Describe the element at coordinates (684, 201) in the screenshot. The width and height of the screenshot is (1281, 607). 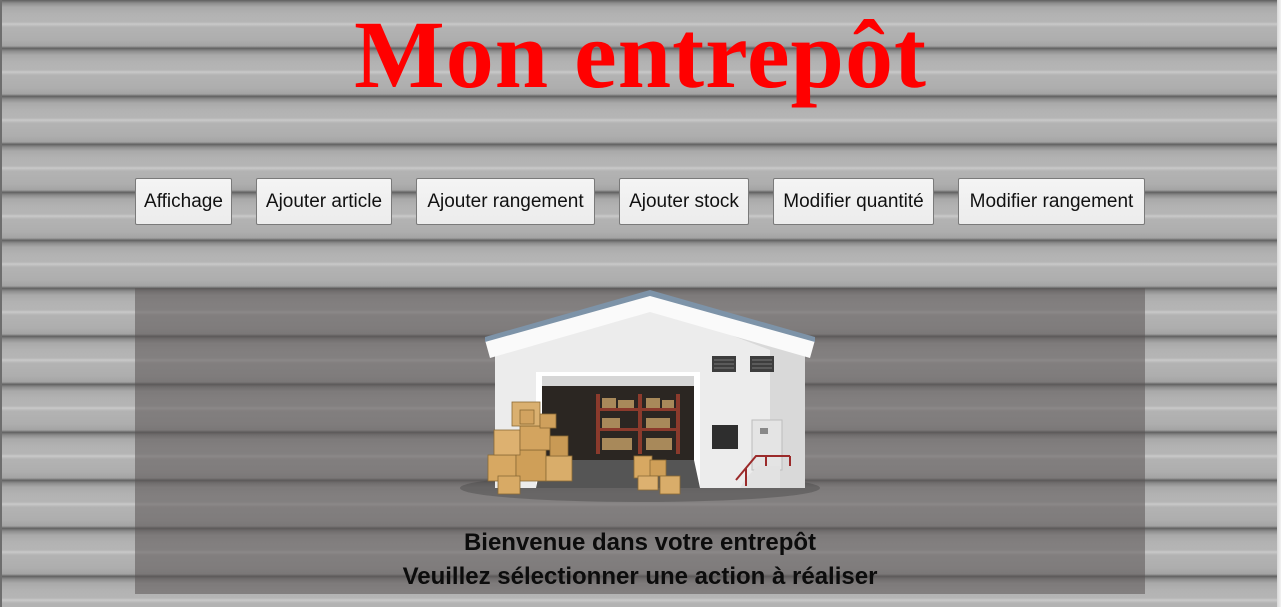
I see `ajouter-stock-button: Ajouter stock` at that location.